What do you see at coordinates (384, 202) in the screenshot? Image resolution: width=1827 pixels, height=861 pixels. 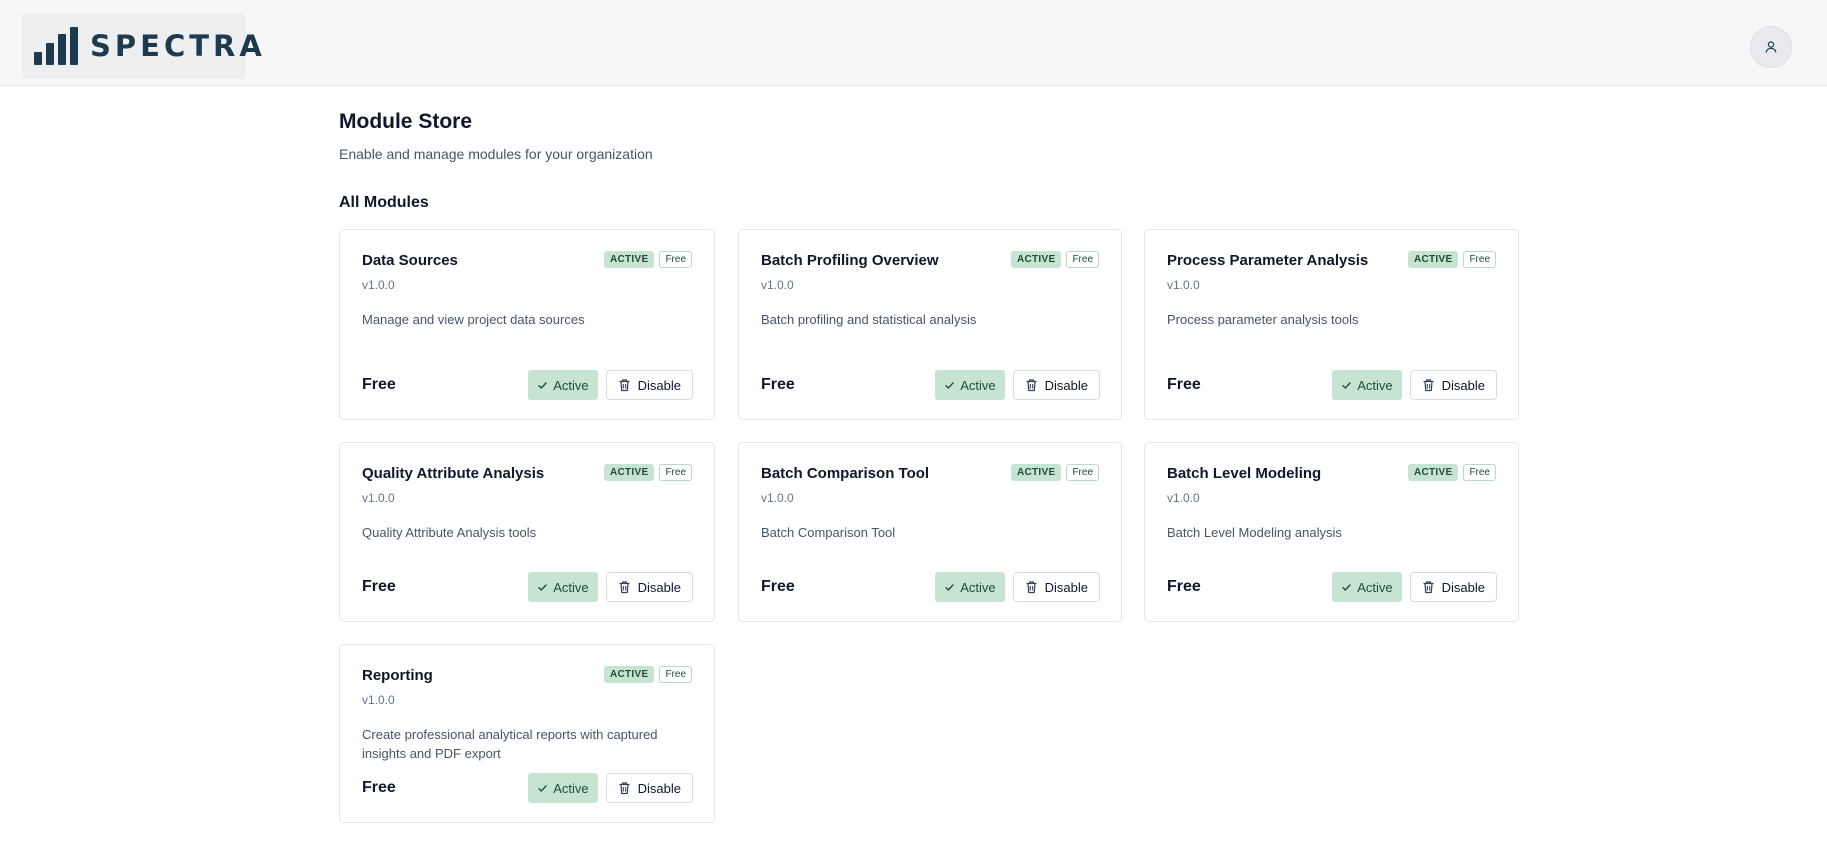 I see `section-title: All Modules` at bounding box center [384, 202].